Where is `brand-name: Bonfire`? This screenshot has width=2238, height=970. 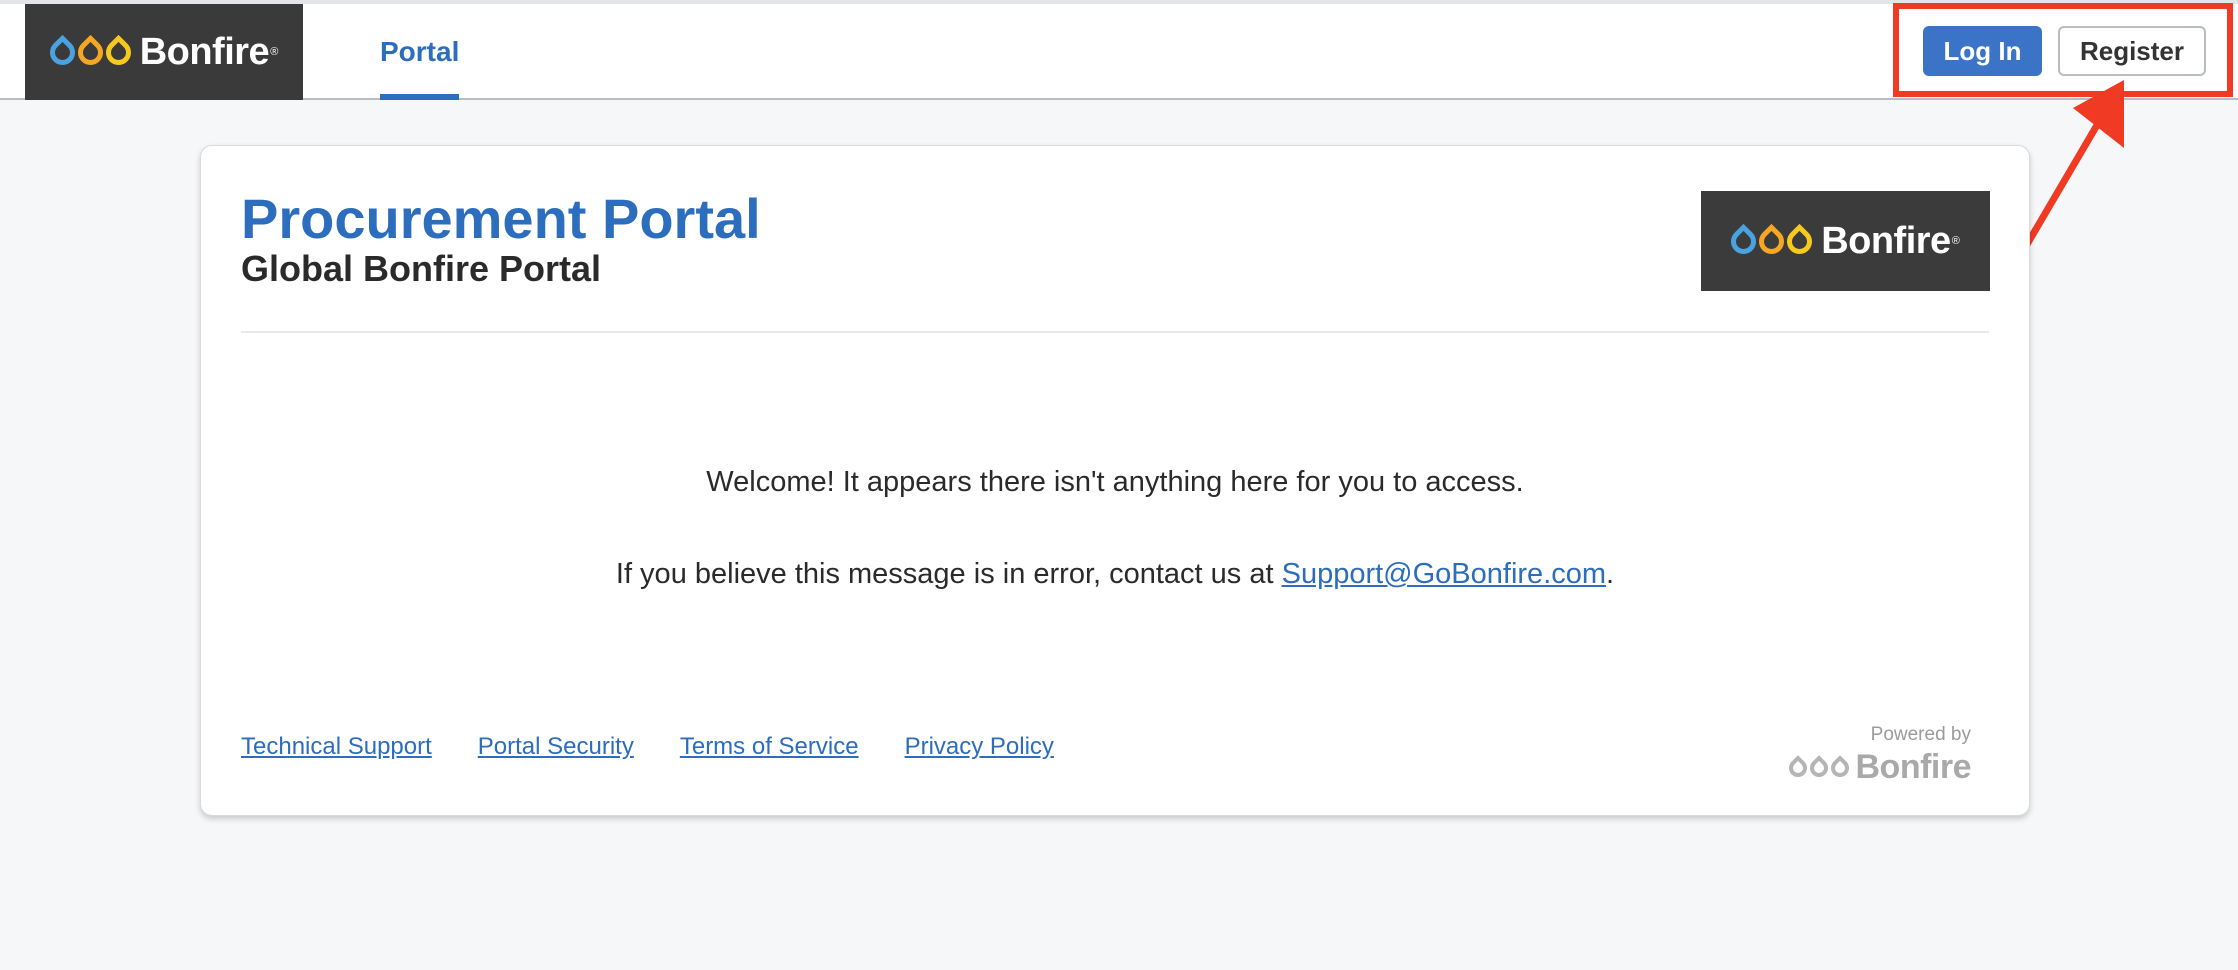 brand-name: Bonfire is located at coordinates (204, 51).